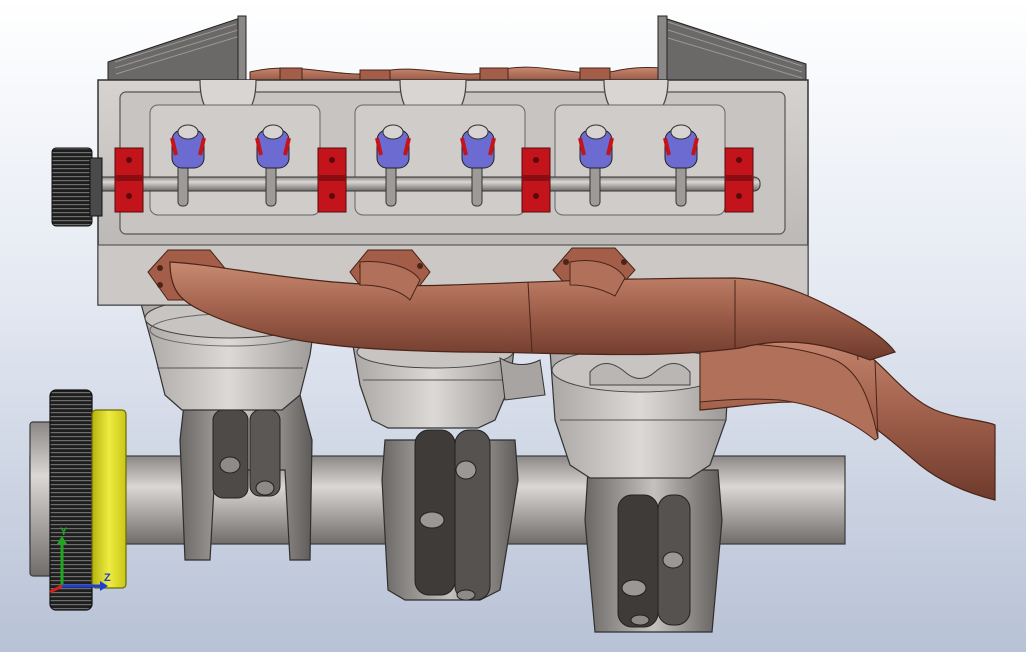 The width and height of the screenshot is (1026, 652). Describe the element at coordinates (56, 589) in the screenshot. I see `x-axis-arrow` at that location.